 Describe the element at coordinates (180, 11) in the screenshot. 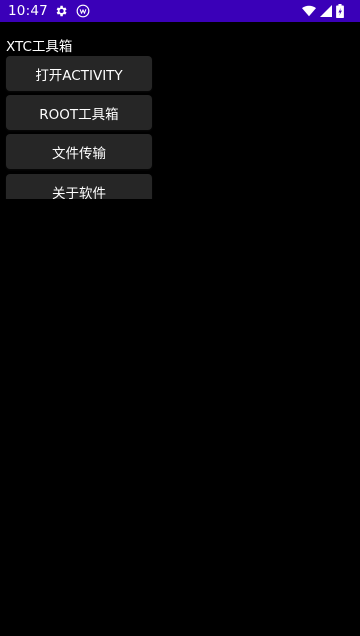

I see `status-bar: 10:47` at that location.